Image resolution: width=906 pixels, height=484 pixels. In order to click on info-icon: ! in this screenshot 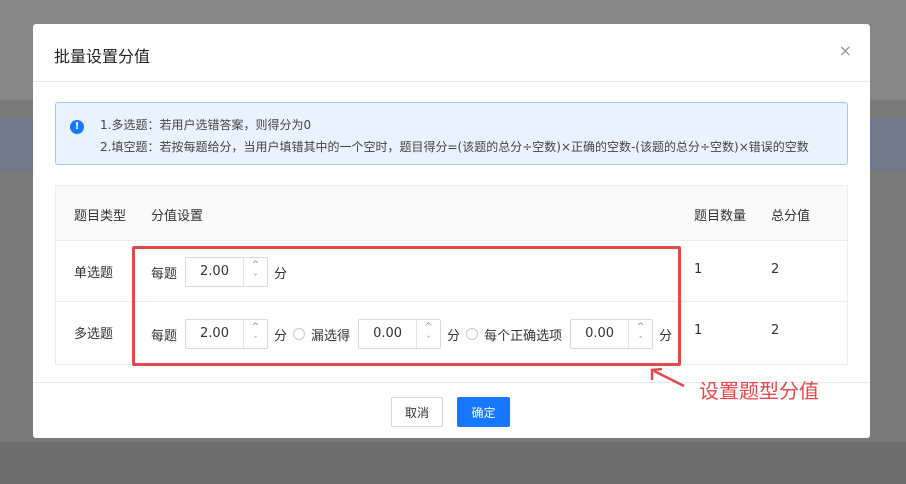, I will do `click(77, 127)`.